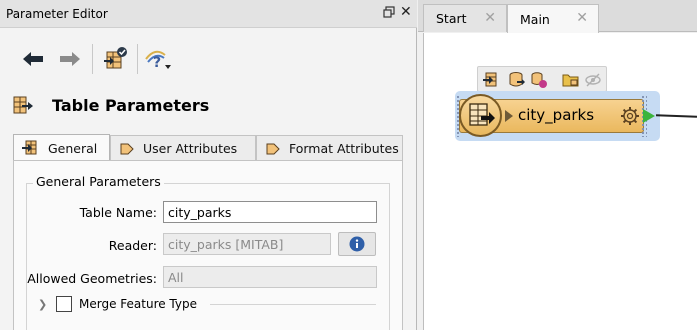 This screenshot has height=330, width=697. I want to click on visibility-icon, so click(593, 80).